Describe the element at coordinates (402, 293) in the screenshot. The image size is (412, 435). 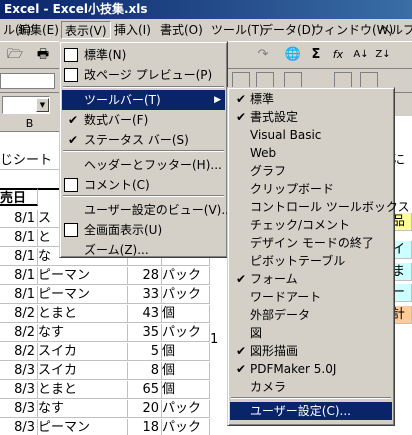
I see `right-cell-4: ー` at that location.